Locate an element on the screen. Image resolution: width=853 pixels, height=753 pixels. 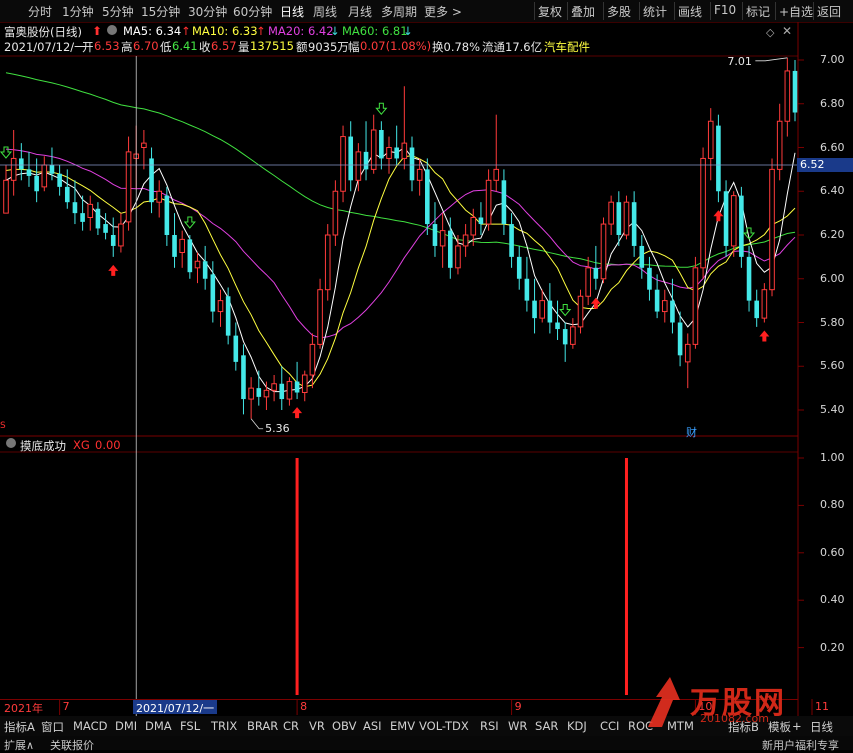
current-price-tag: 6.52 is located at coordinates (825, 165).